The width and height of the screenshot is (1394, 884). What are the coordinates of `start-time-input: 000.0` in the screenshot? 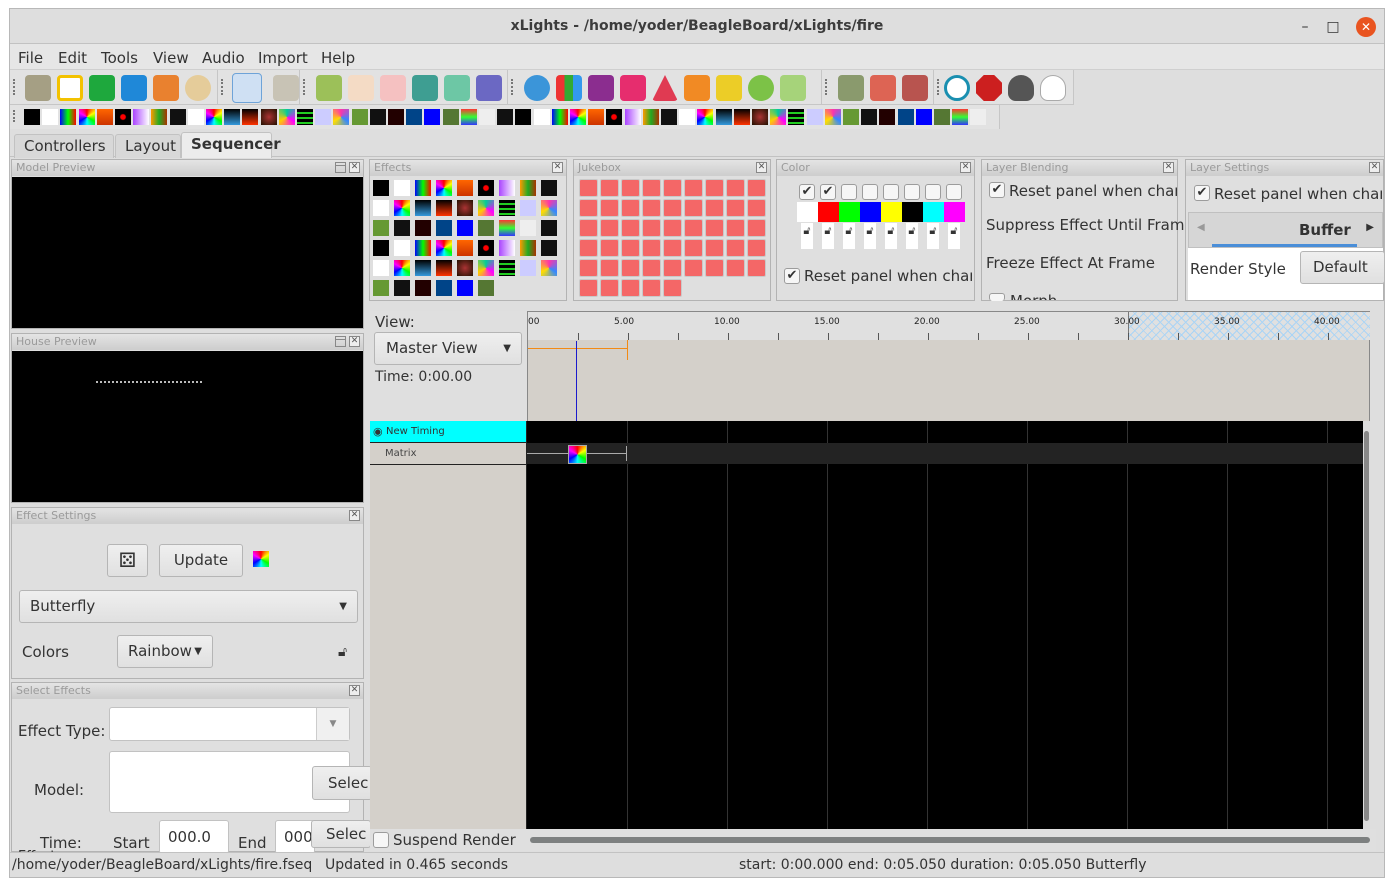 It's located at (194, 837).